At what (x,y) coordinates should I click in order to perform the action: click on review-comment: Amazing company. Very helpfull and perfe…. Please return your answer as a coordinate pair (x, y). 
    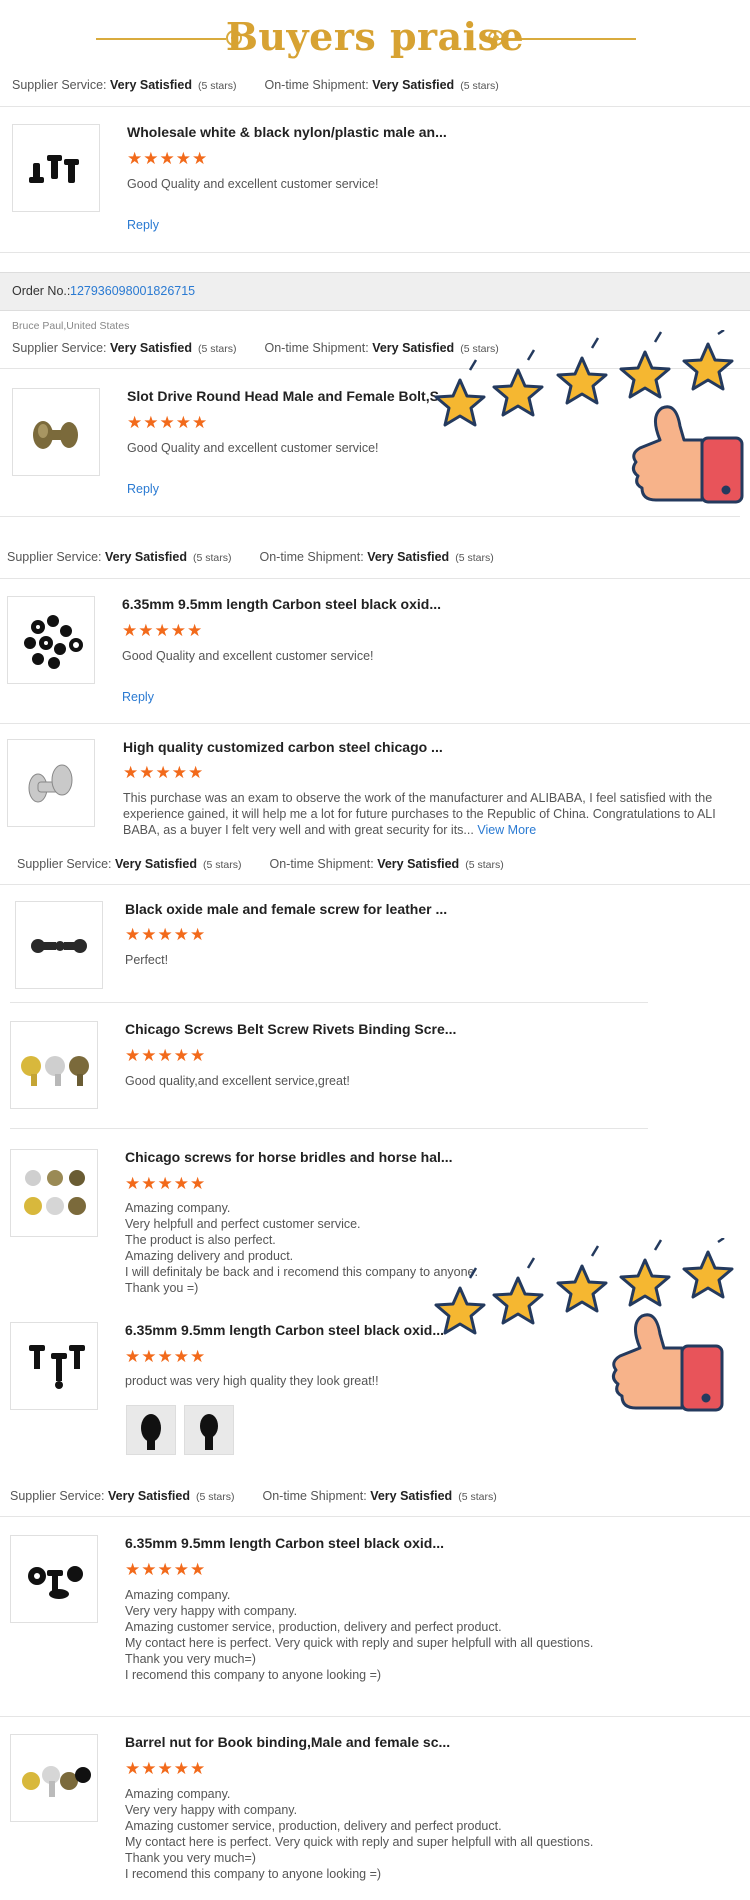
    Looking at the image, I should click on (301, 1248).